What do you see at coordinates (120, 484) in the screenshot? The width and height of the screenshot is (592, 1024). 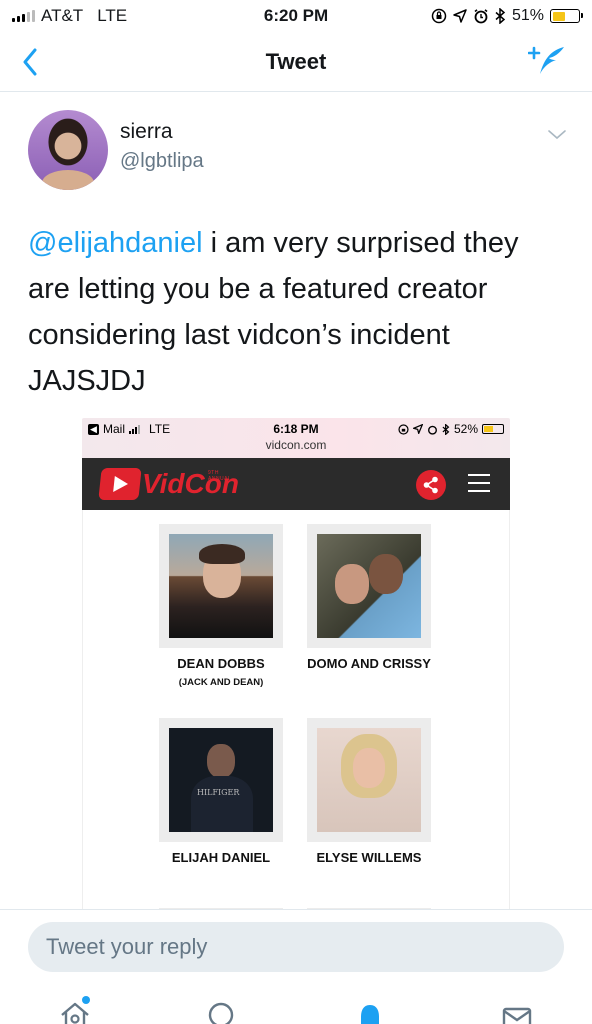 I see `play-logo-icon` at bounding box center [120, 484].